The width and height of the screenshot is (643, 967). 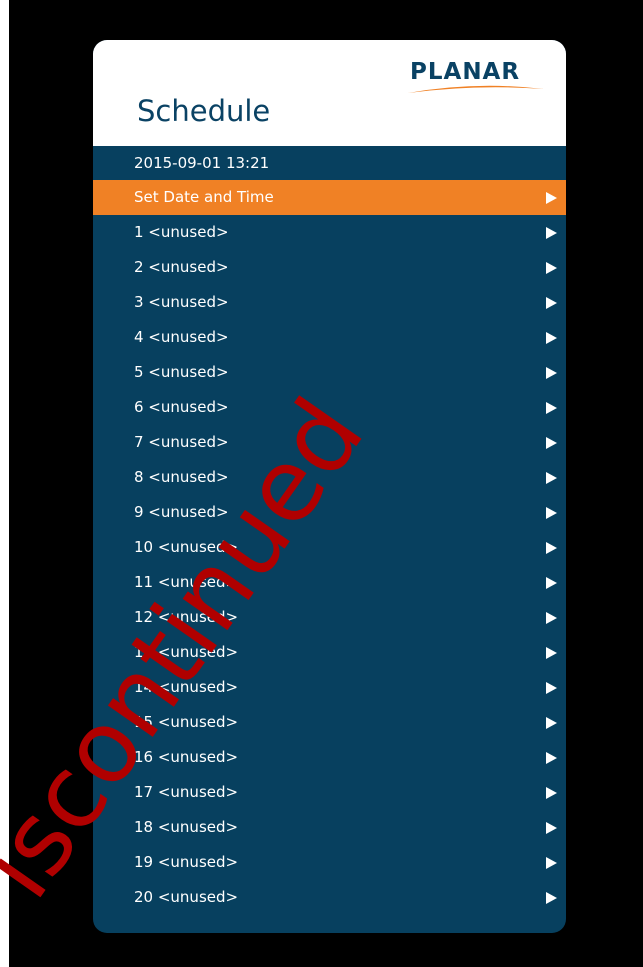 I want to click on menu-item-label: 17 <unused>, so click(x=186, y=792).